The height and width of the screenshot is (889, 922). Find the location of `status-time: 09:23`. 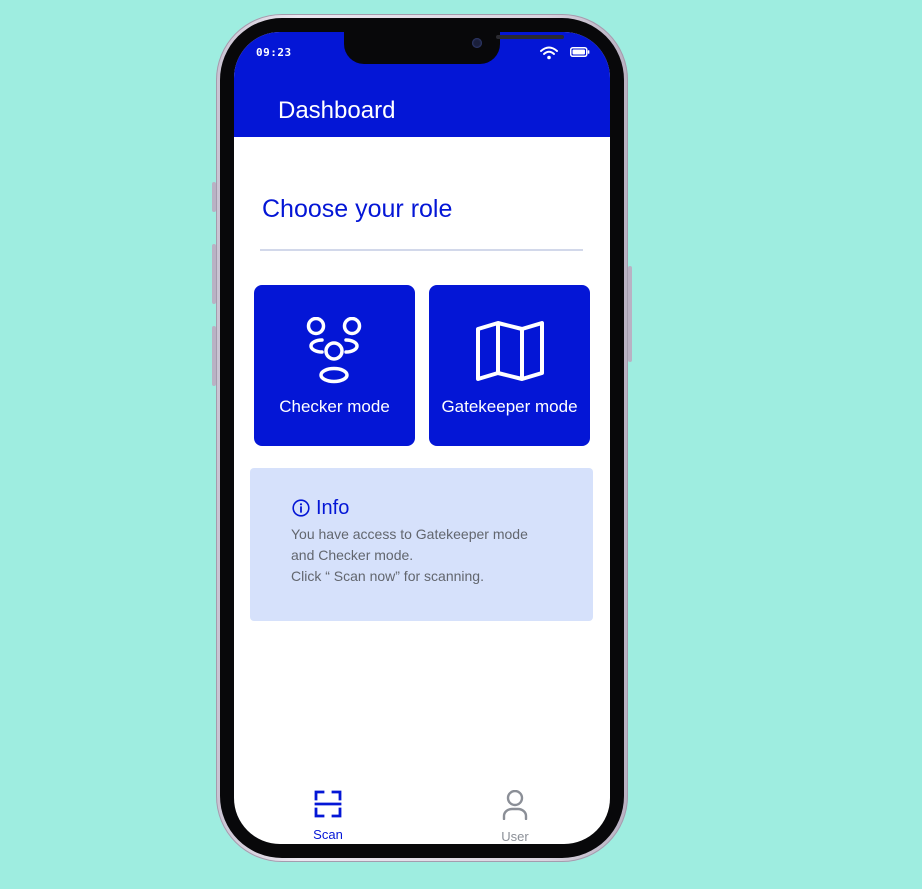

status-time: 09:23 is located at coordinates (274, 52).